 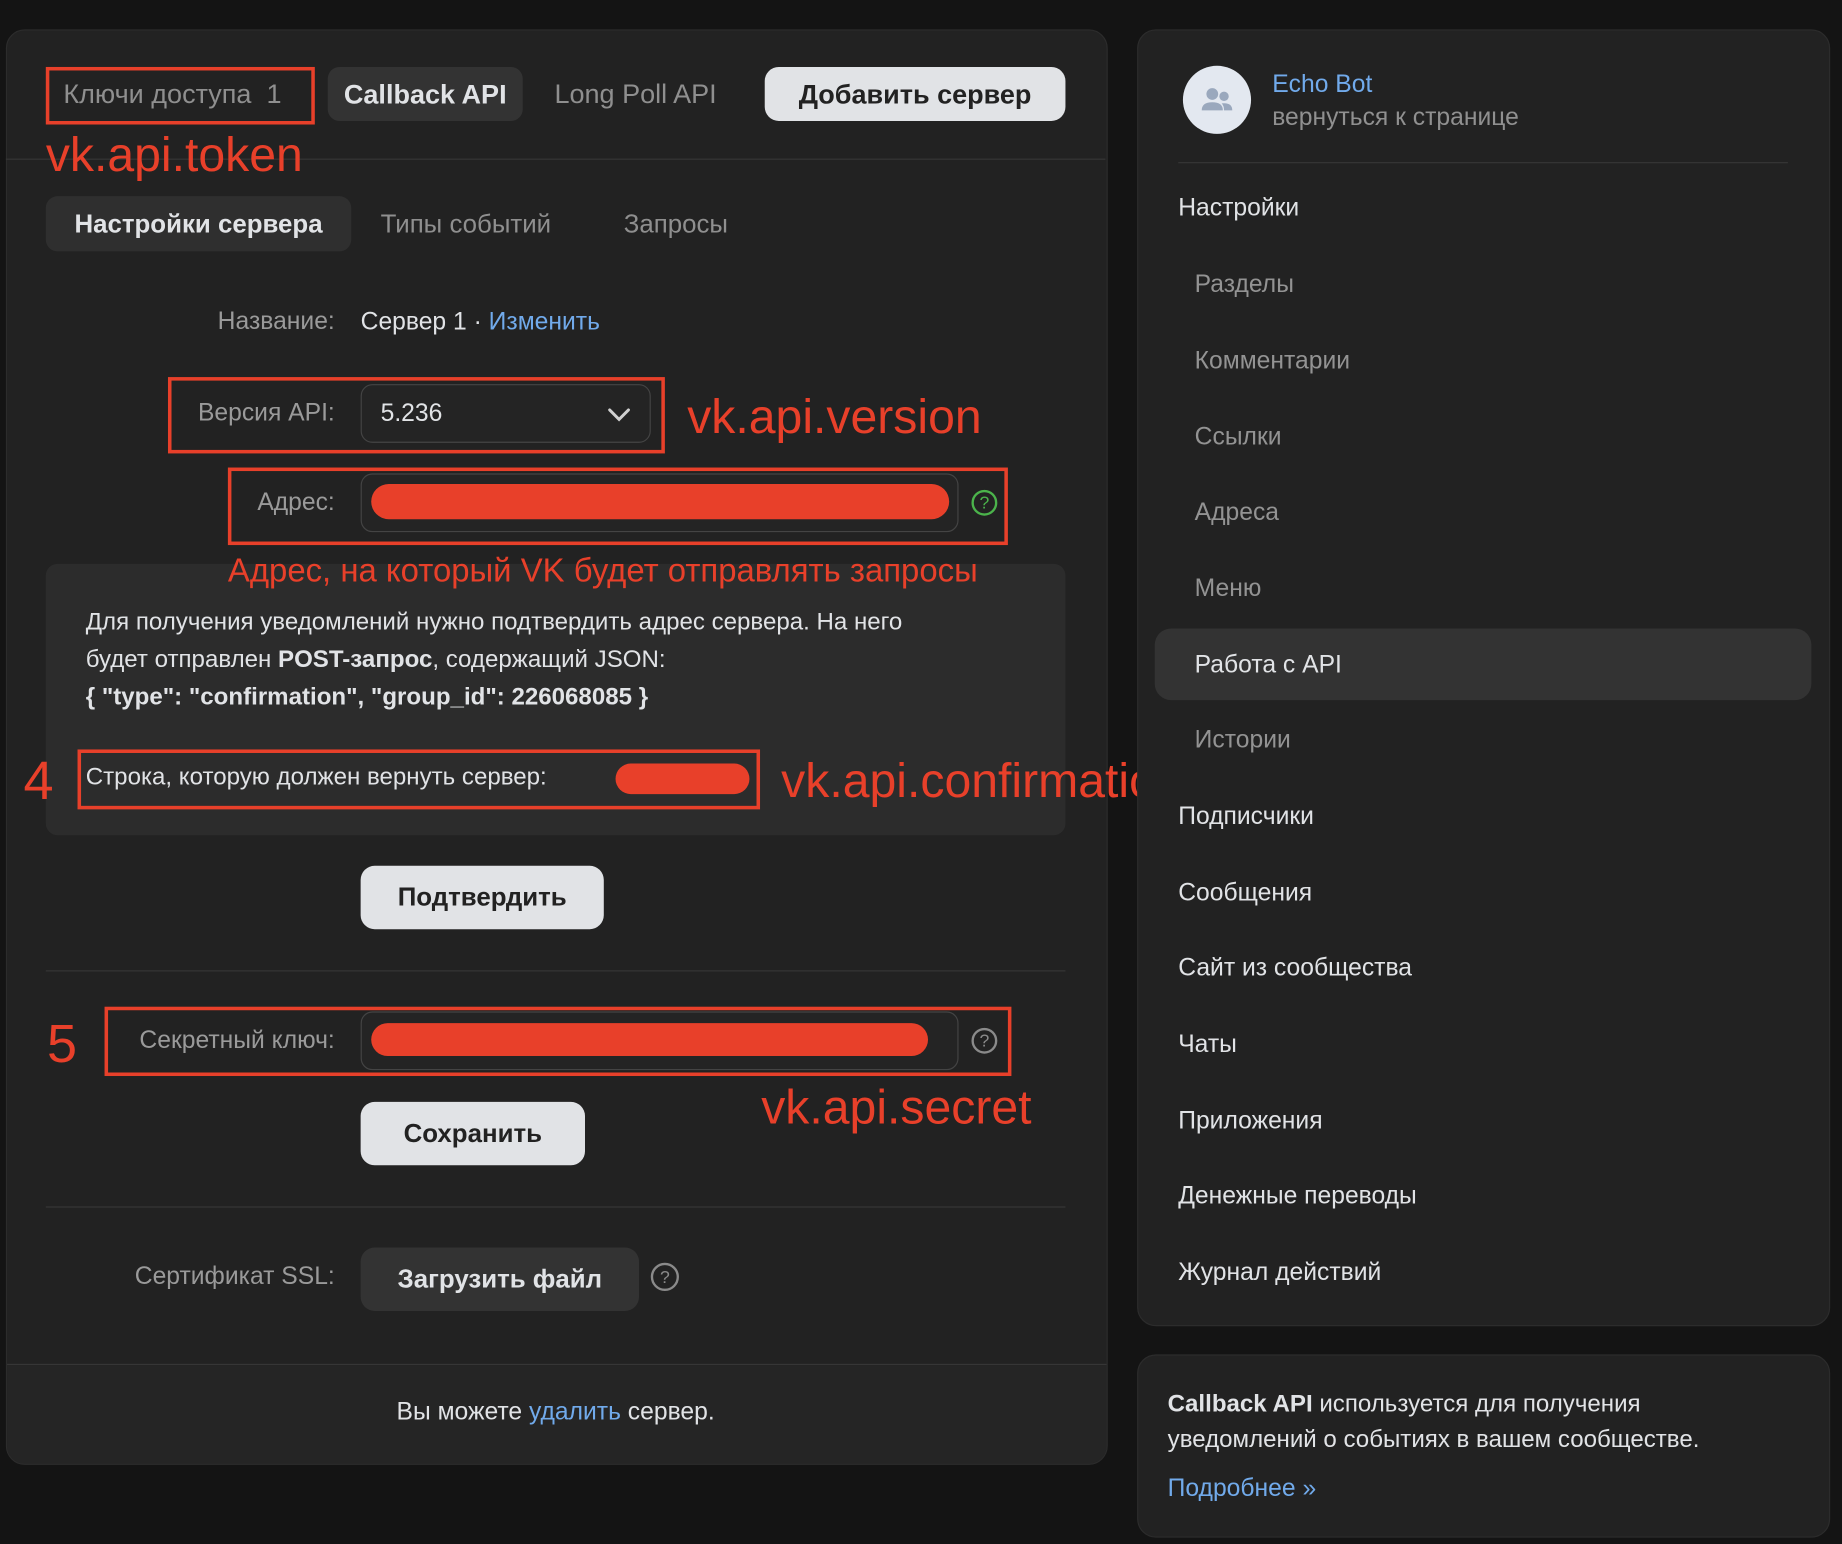 I want to click on info-card-bold: Callback API, so click(x=1240, y=1404).